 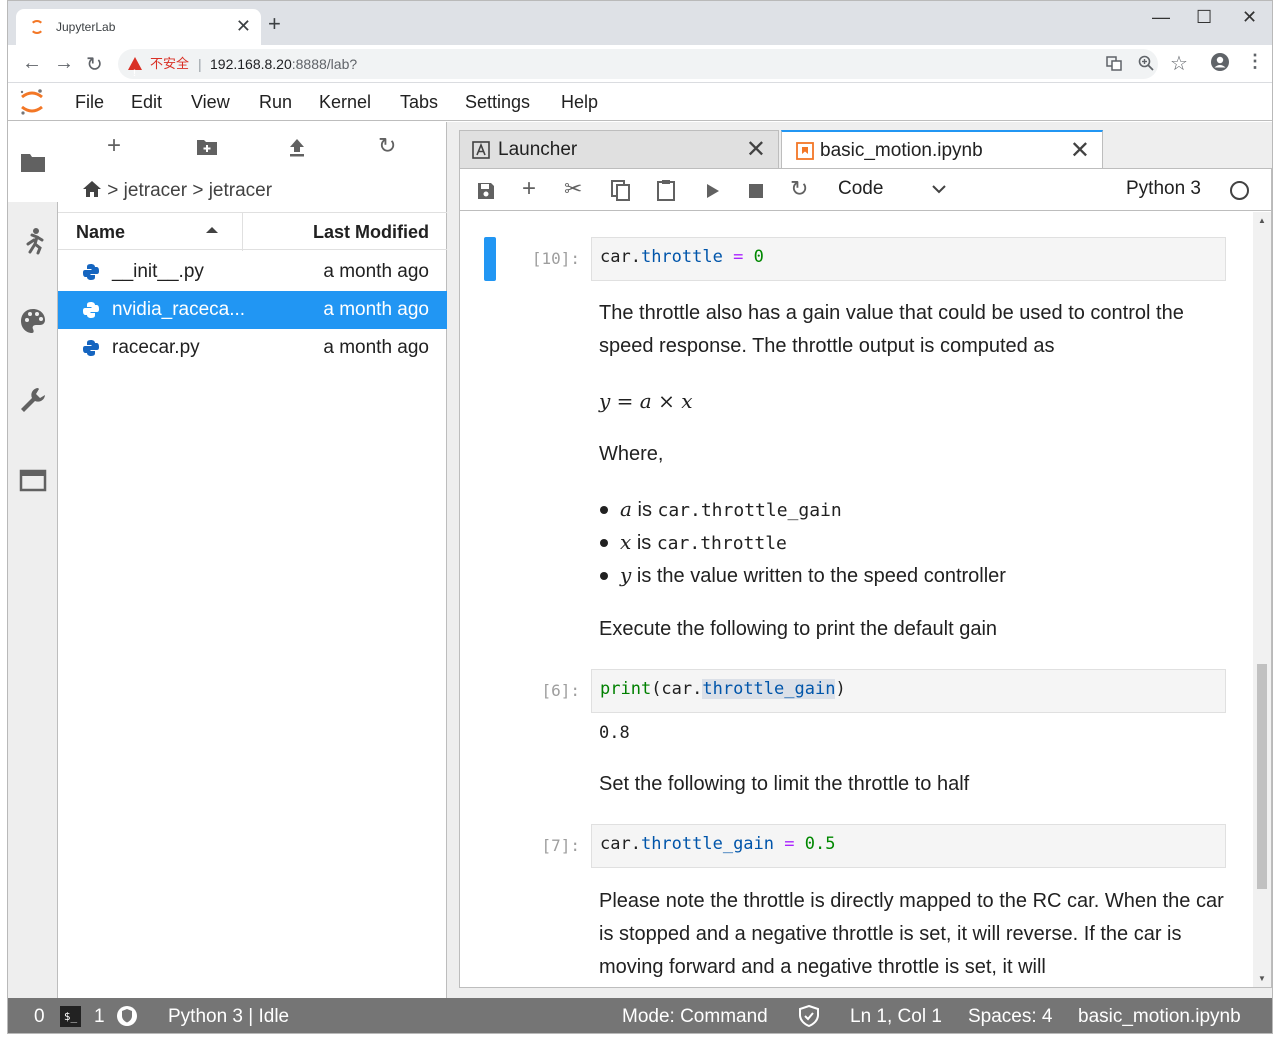 I want to click on profile-icon, so click(x=1220, y=64).